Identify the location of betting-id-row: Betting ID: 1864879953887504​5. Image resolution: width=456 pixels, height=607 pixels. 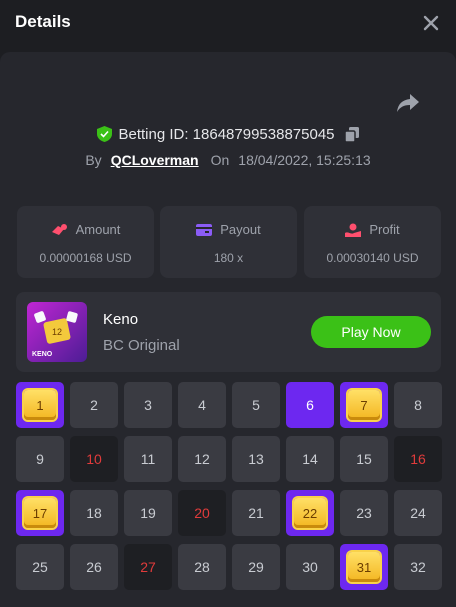
(228, 134).